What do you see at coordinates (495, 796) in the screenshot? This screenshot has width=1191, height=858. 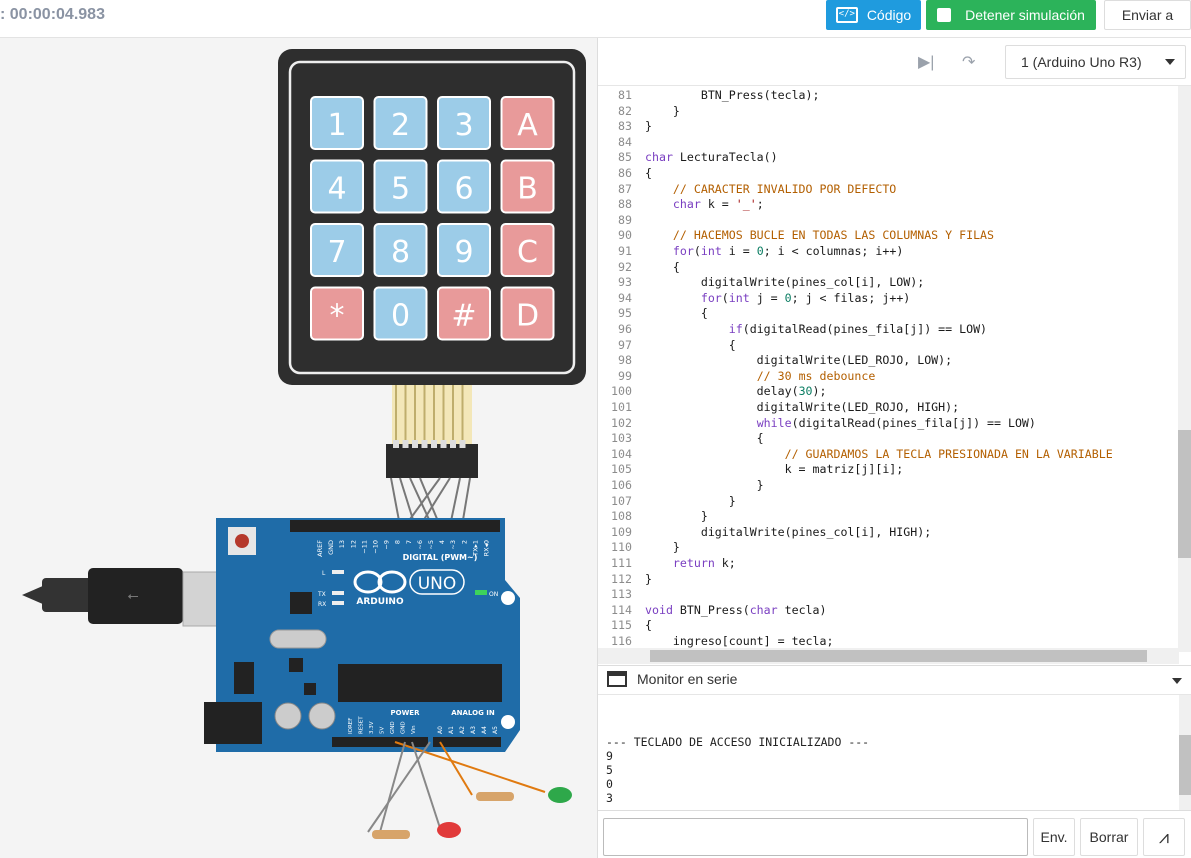 I see `resistor-green` at bounding box center [495, 796].